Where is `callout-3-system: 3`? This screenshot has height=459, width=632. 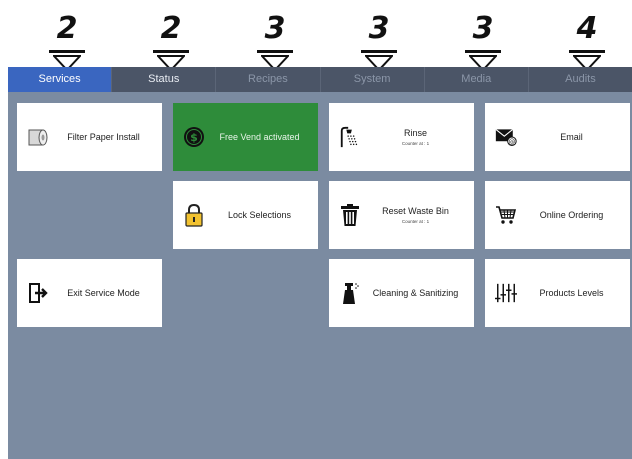 callout-3-system: 3 is located at coordinates (379, 41).